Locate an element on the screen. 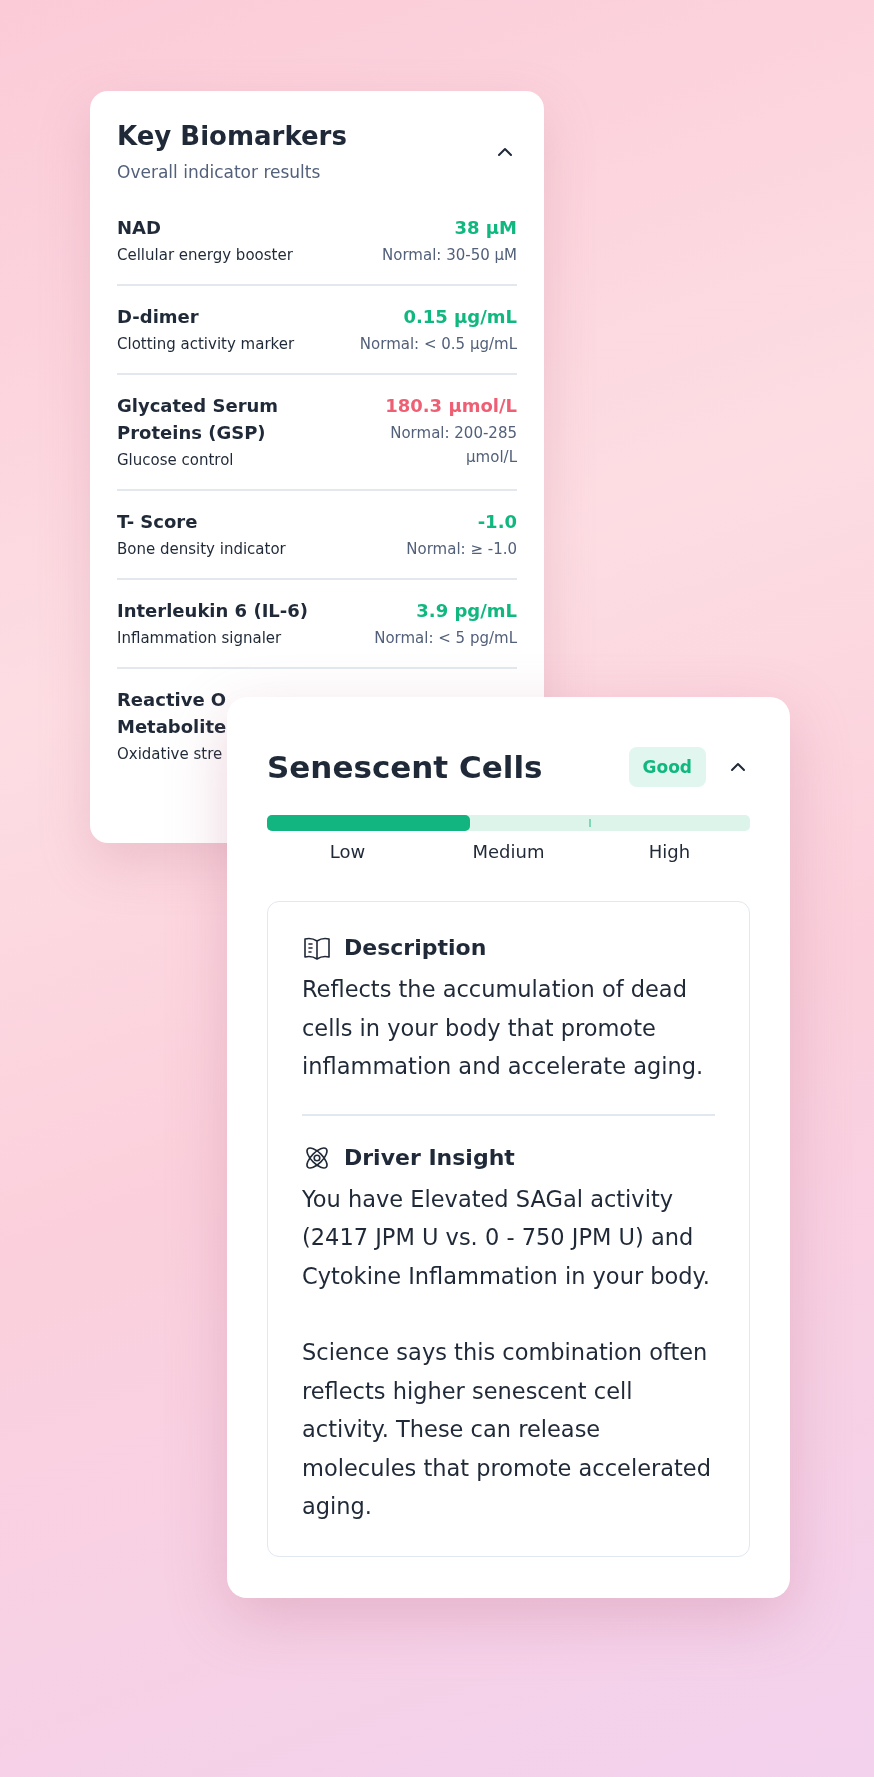 The height and width of the screenshot is (1777, 874). normal-range: Normal: 30-50 µM is located at coordinates (449, 255).